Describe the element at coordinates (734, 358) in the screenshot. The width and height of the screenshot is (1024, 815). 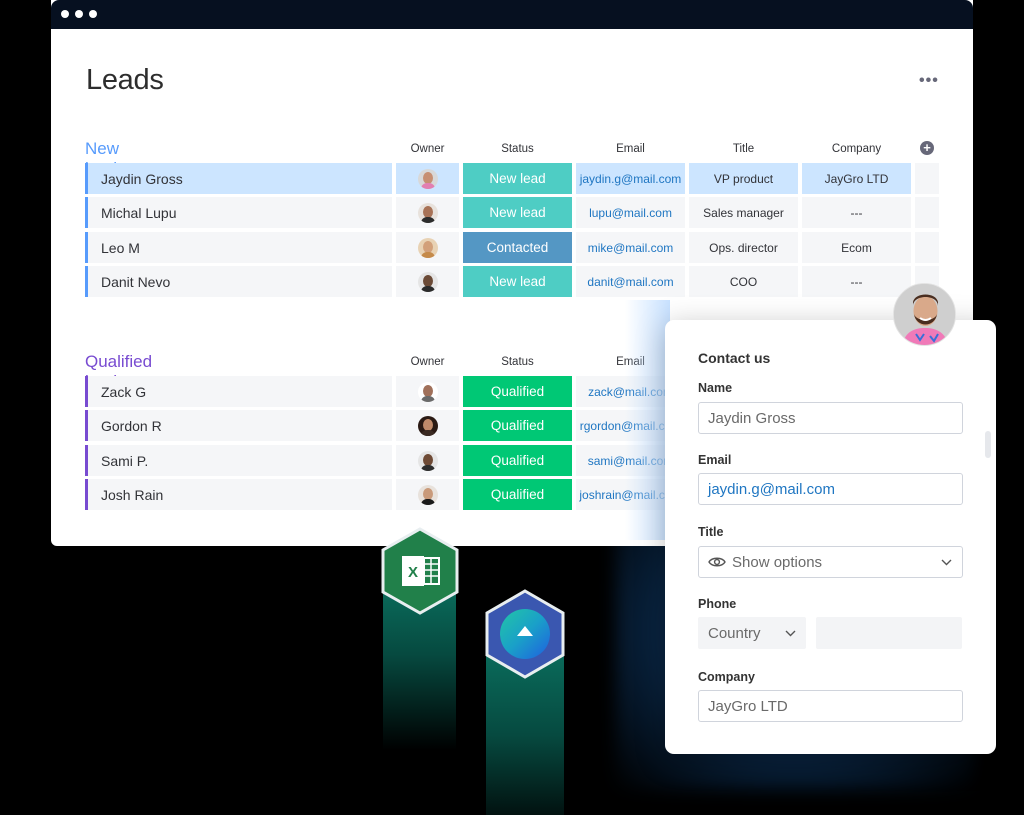
I see `form-title: Contact us` at that location.